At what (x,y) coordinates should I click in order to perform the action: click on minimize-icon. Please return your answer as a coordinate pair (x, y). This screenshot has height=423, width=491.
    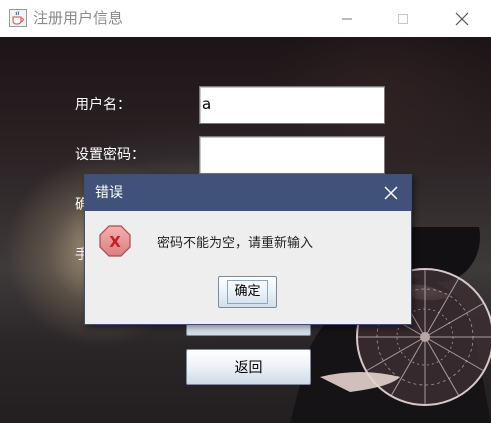
    Looking at the image, I should click on (347, 18).